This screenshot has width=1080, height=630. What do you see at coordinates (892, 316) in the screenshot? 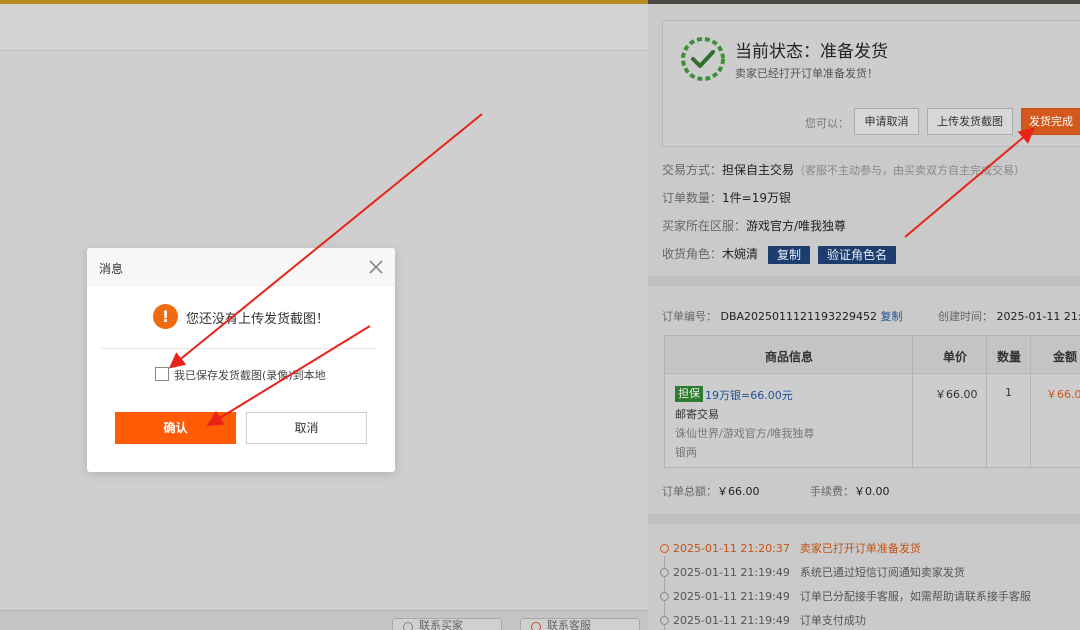
I see `copy-order-id-link: 复制` at bounding box center [892, 316].